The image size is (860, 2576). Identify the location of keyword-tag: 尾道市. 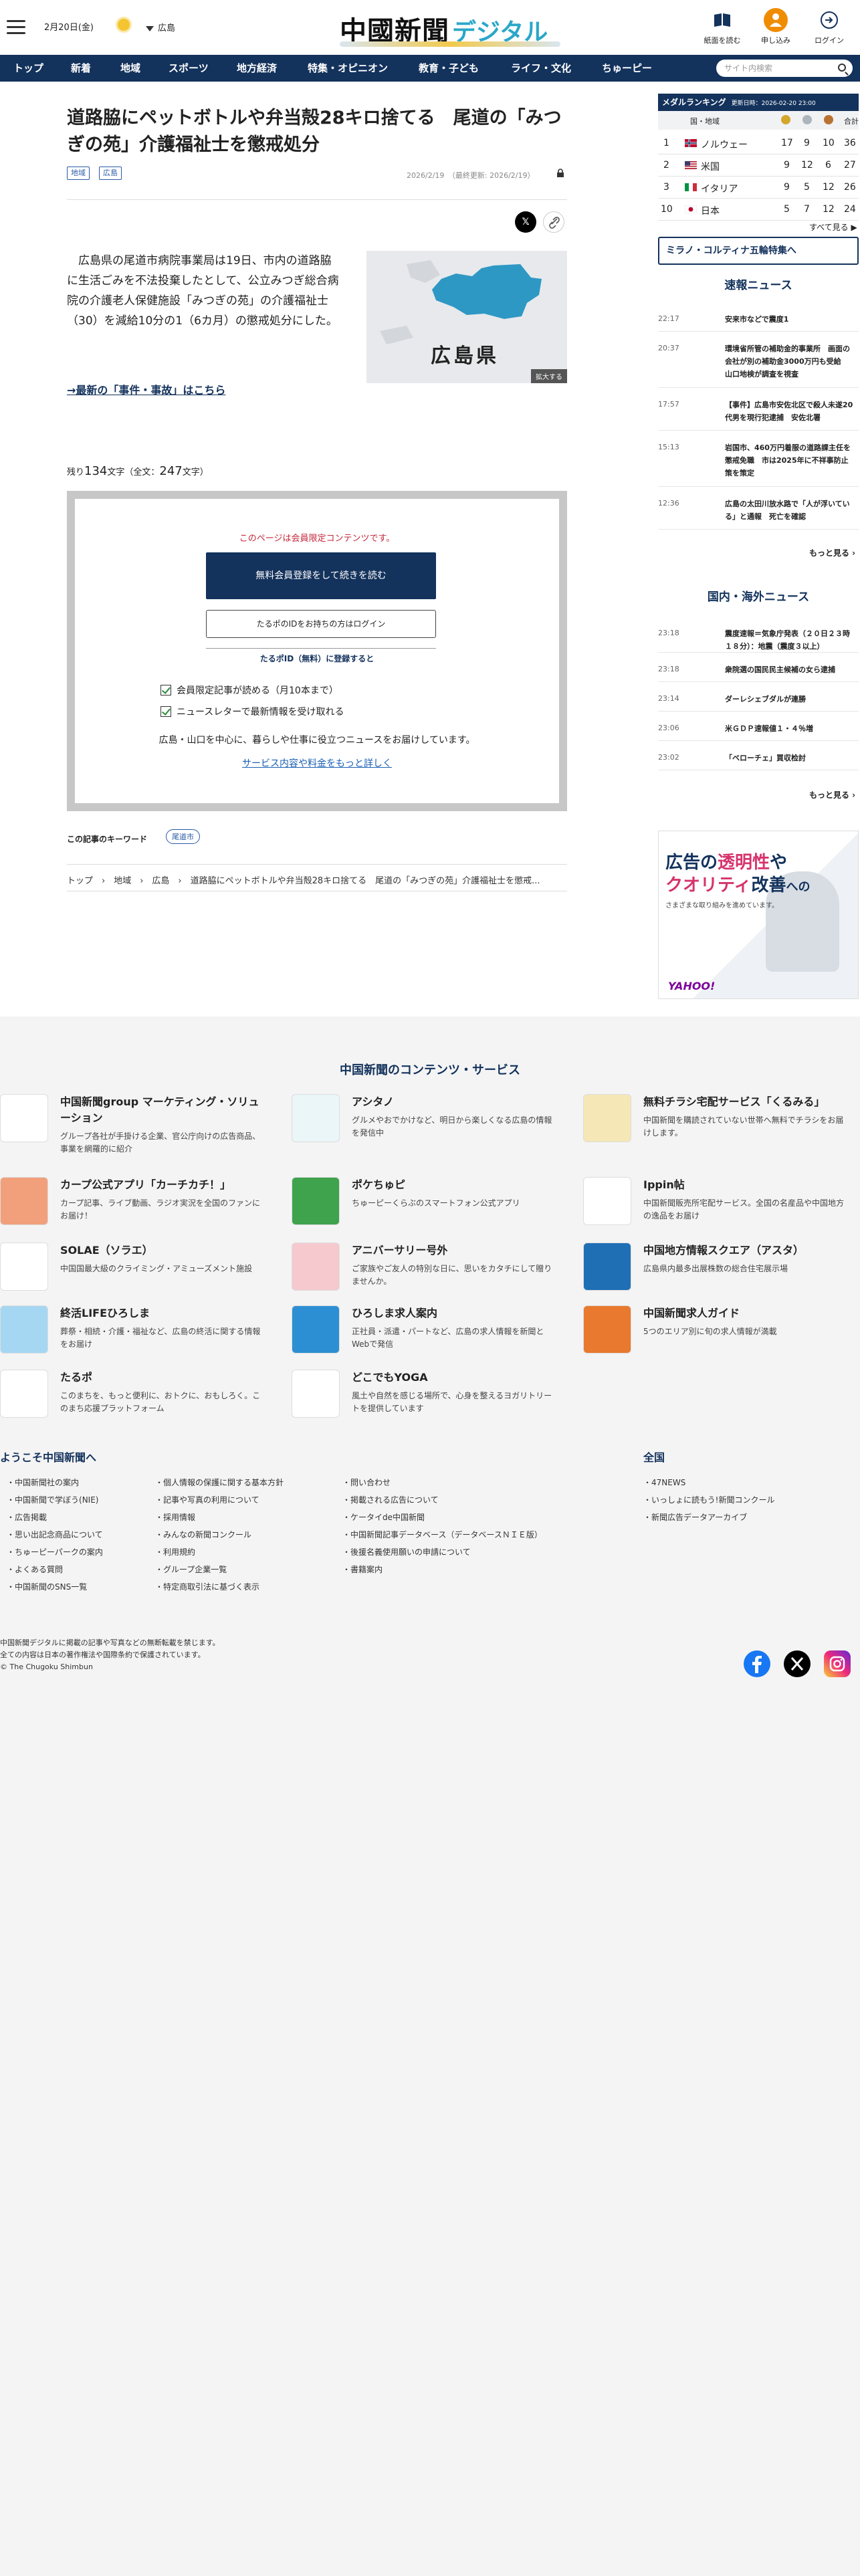
(183, 836).